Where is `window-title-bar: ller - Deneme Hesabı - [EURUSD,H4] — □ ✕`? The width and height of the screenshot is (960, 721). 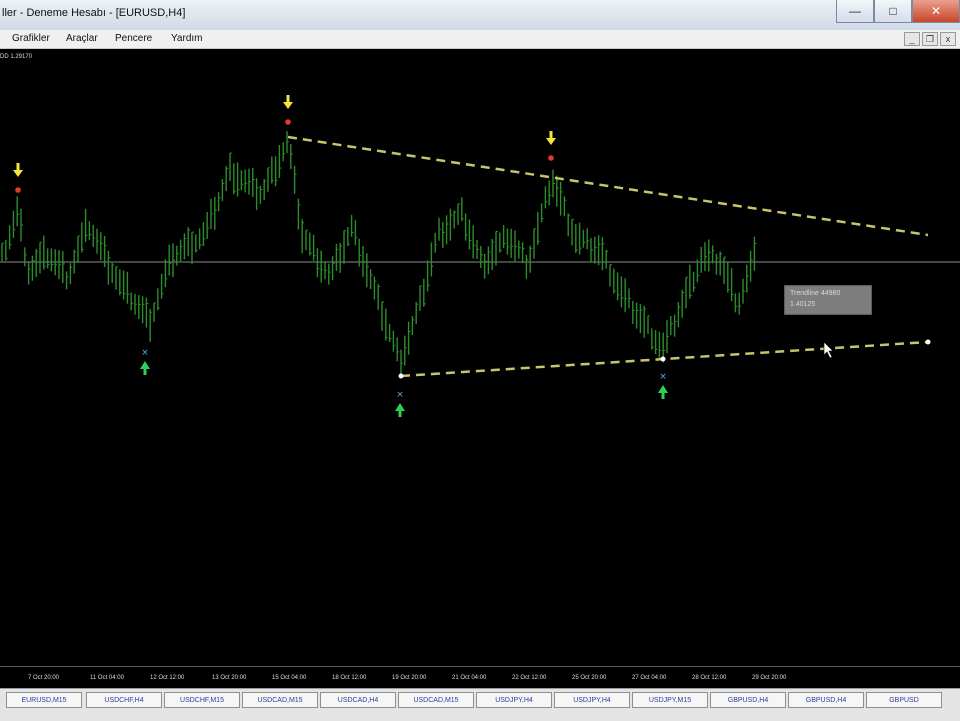 window-title-bar: ller - Deneme Hesabı - [EURUSD,H4] — □ ✕ is located at coordinates (480, 15).